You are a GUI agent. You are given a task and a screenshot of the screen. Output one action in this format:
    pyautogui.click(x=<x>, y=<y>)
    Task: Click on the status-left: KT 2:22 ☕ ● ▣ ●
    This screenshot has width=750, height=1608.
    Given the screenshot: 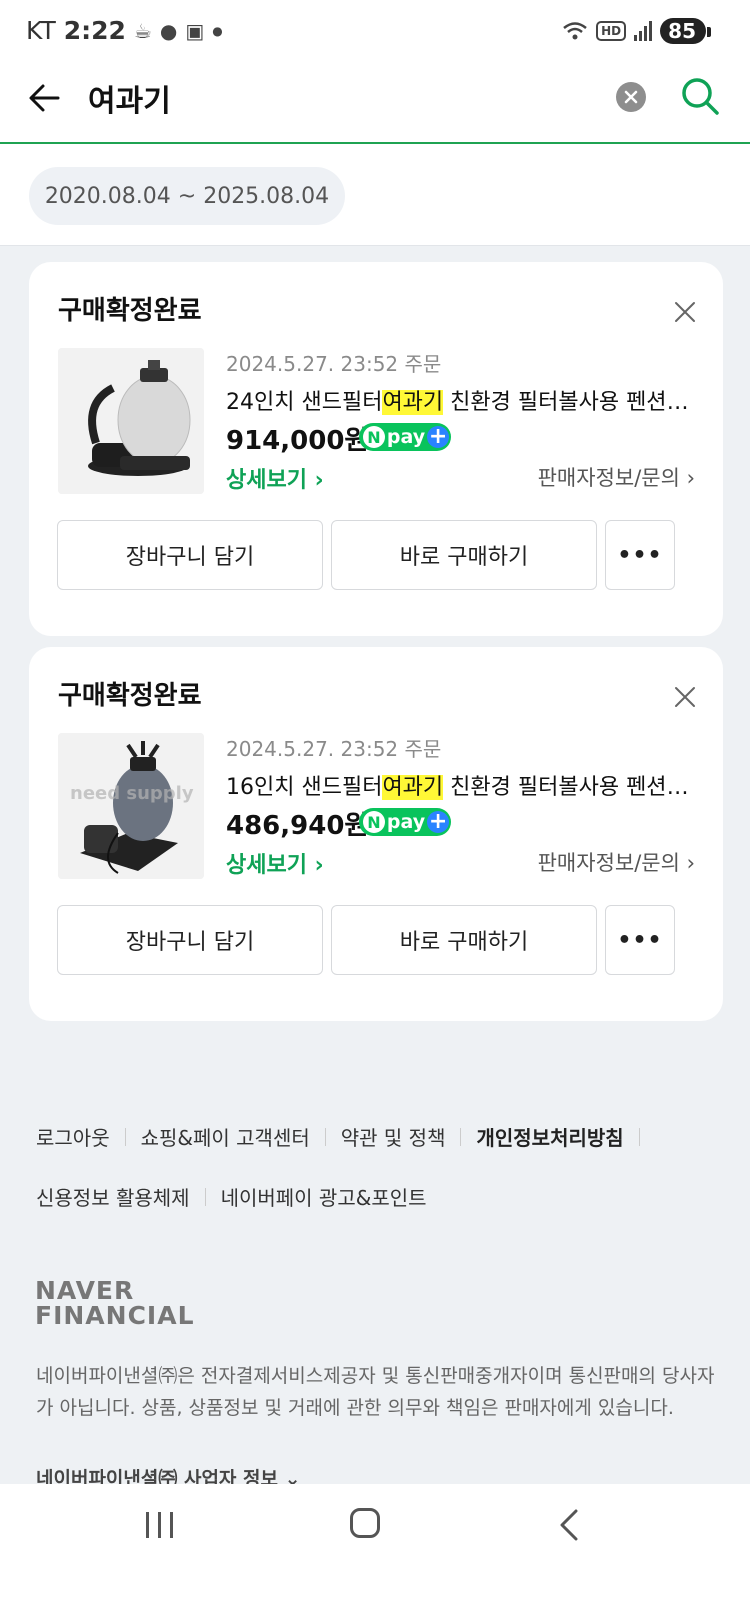 What is the action you would take?
    pyautogui.click(x=124, y=30)
    